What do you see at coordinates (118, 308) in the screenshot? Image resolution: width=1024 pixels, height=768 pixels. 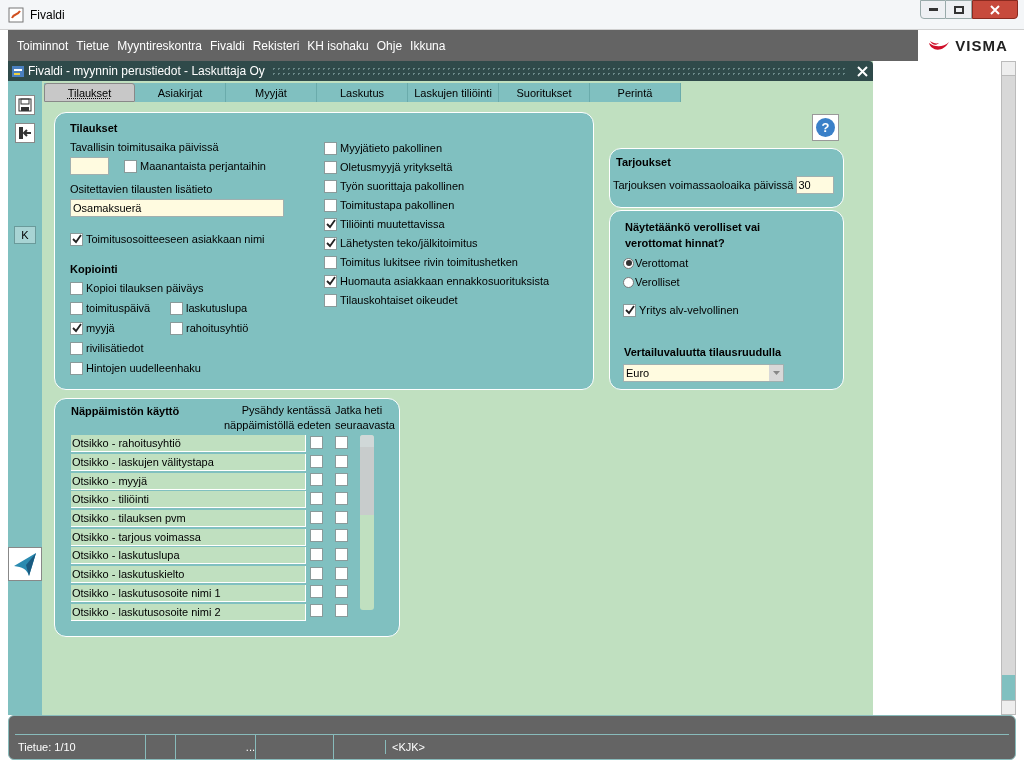 I see `checkbox-label: toimituspäivä` at bounding box center [118, 308].